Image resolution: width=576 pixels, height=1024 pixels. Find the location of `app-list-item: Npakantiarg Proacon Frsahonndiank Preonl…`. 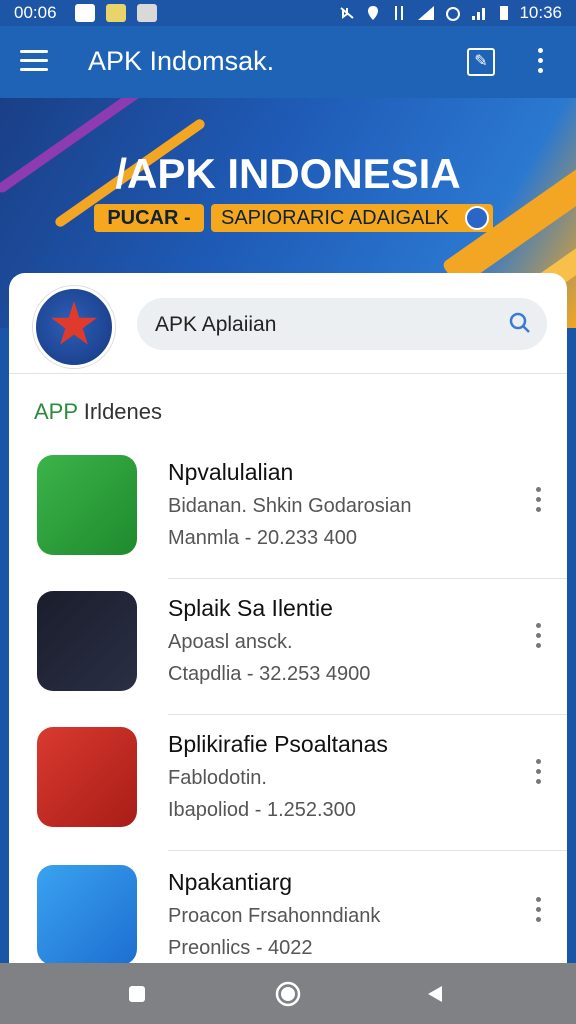

app-list-item: Npakantiarg Proacon Frsahonndiank Preonl… is located at coordinates (288, 913).